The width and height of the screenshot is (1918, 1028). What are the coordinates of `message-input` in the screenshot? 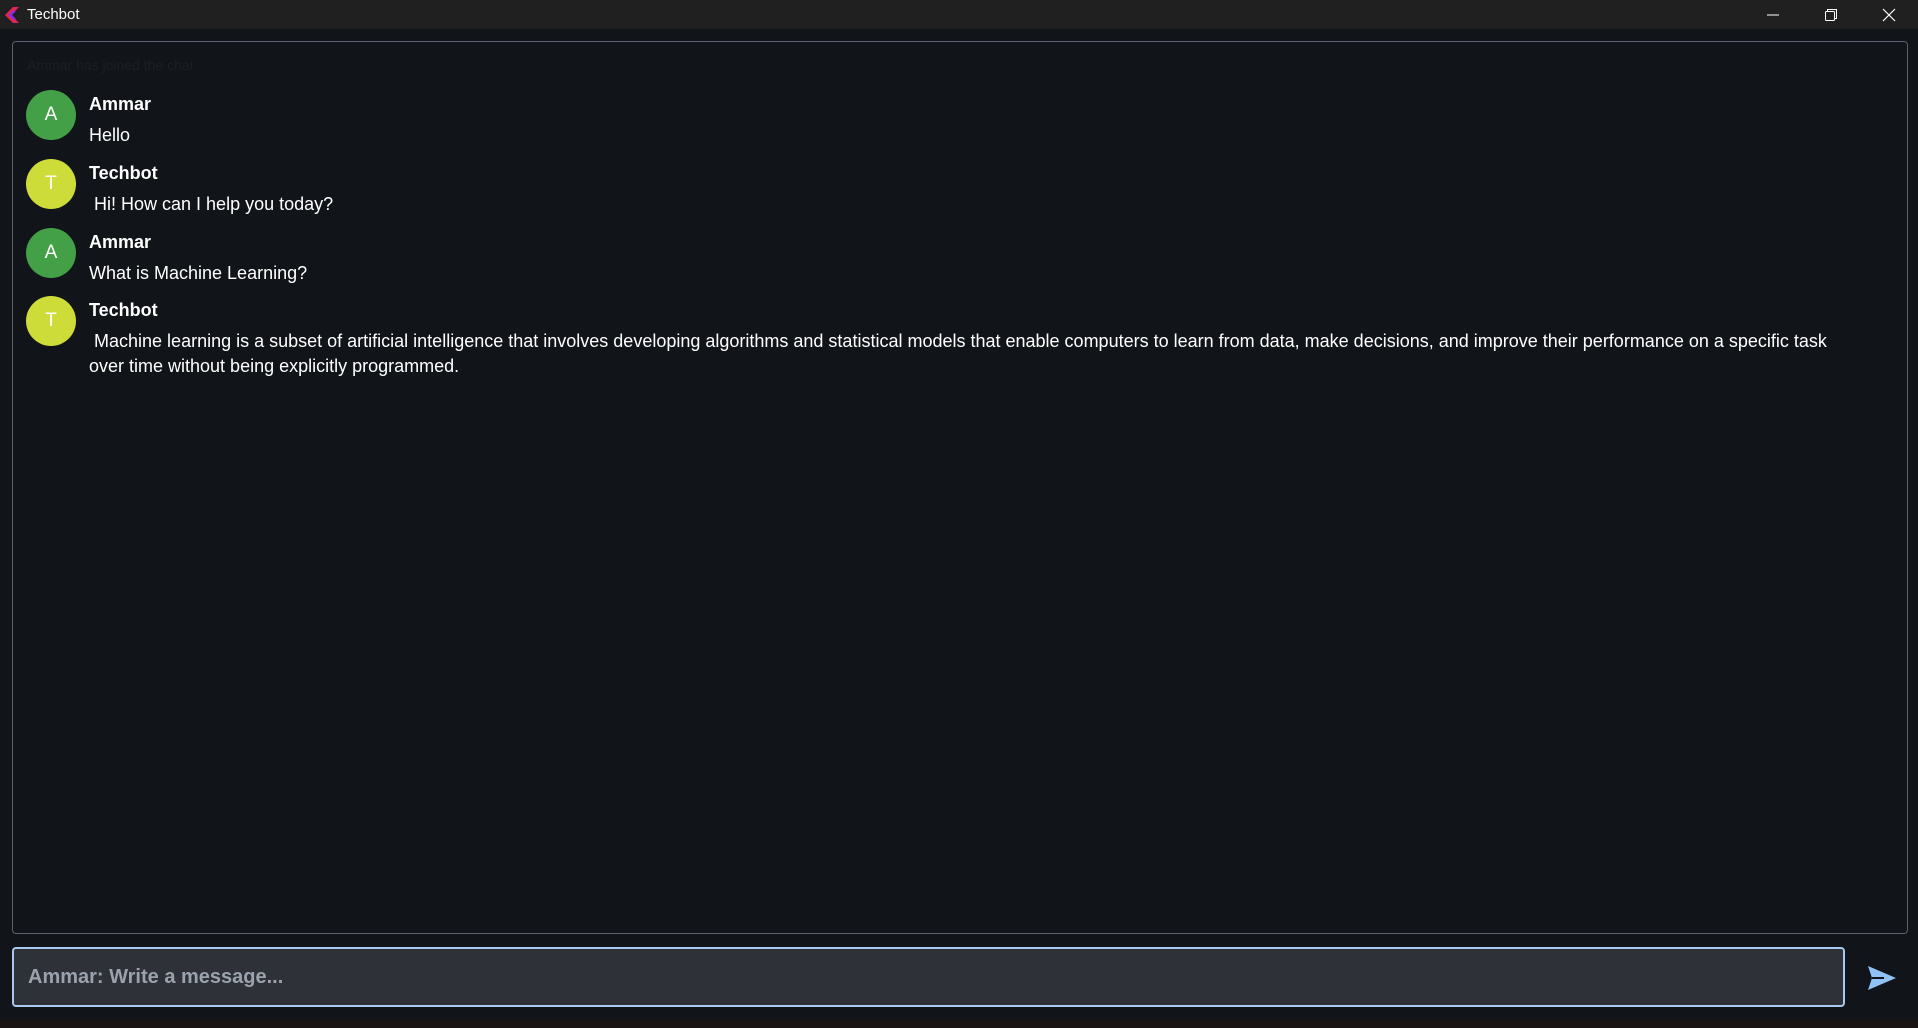 It's located at (928, 977).